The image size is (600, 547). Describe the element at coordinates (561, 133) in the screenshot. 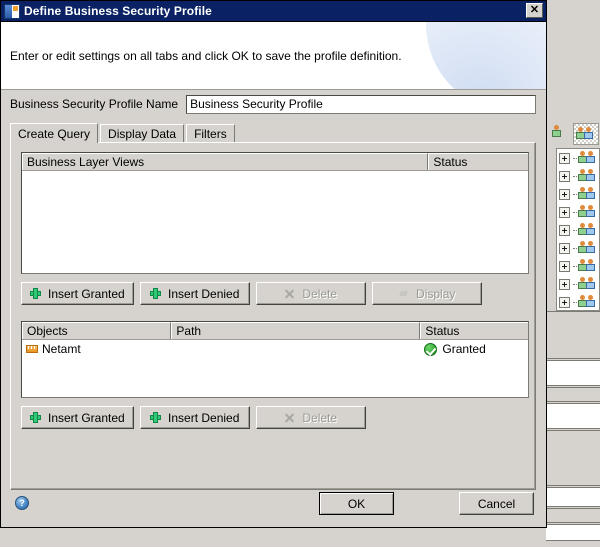

I see `user-icon` at that location.